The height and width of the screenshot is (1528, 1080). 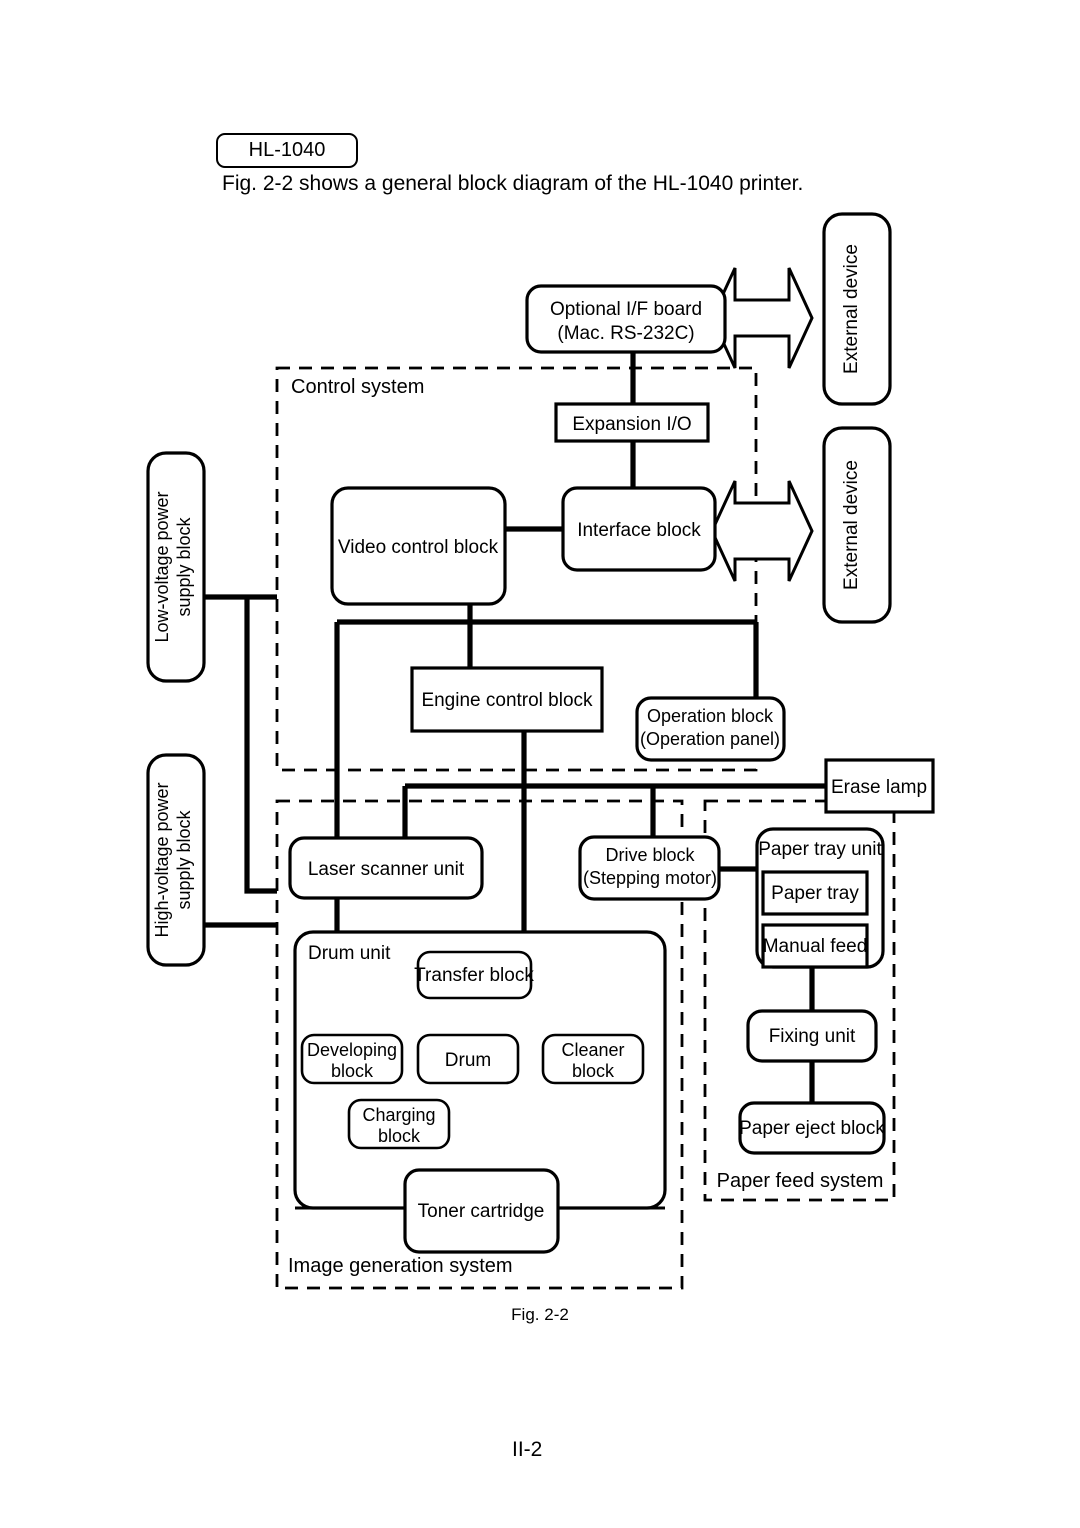 I want to click on erase-lamp-block: Erase lamp, so click(x=879, y=786).